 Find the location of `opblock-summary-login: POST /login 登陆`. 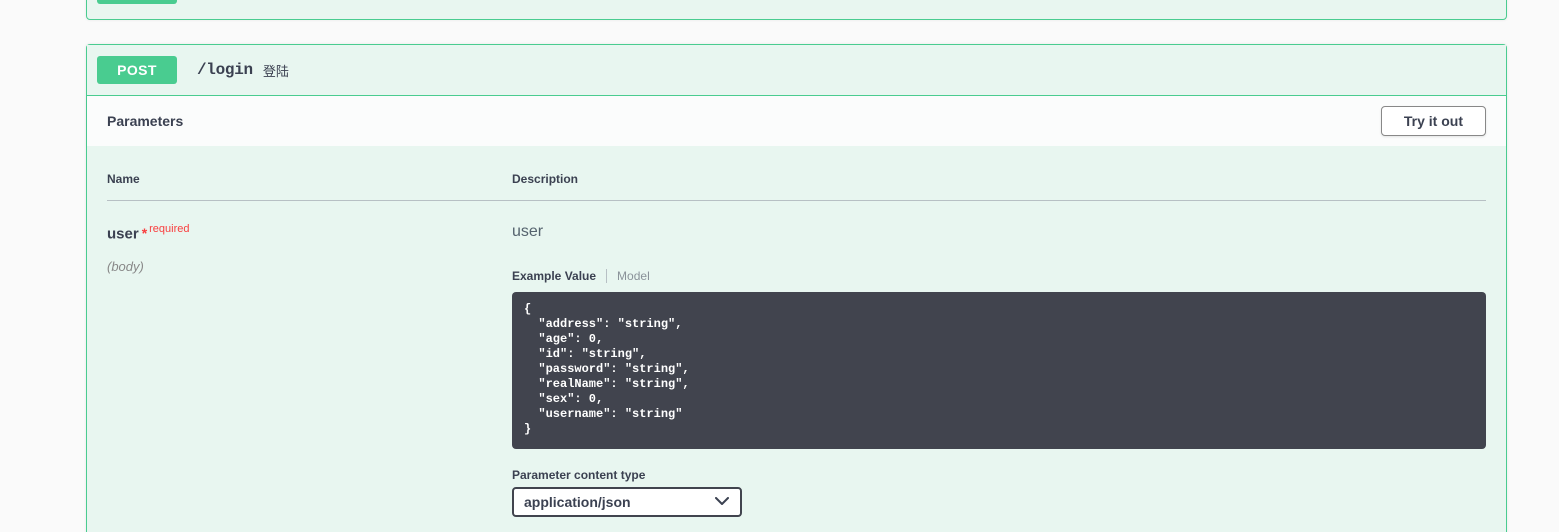

opblock-summary-login: POST /login 登陆 is located at coordinates (796, 70).